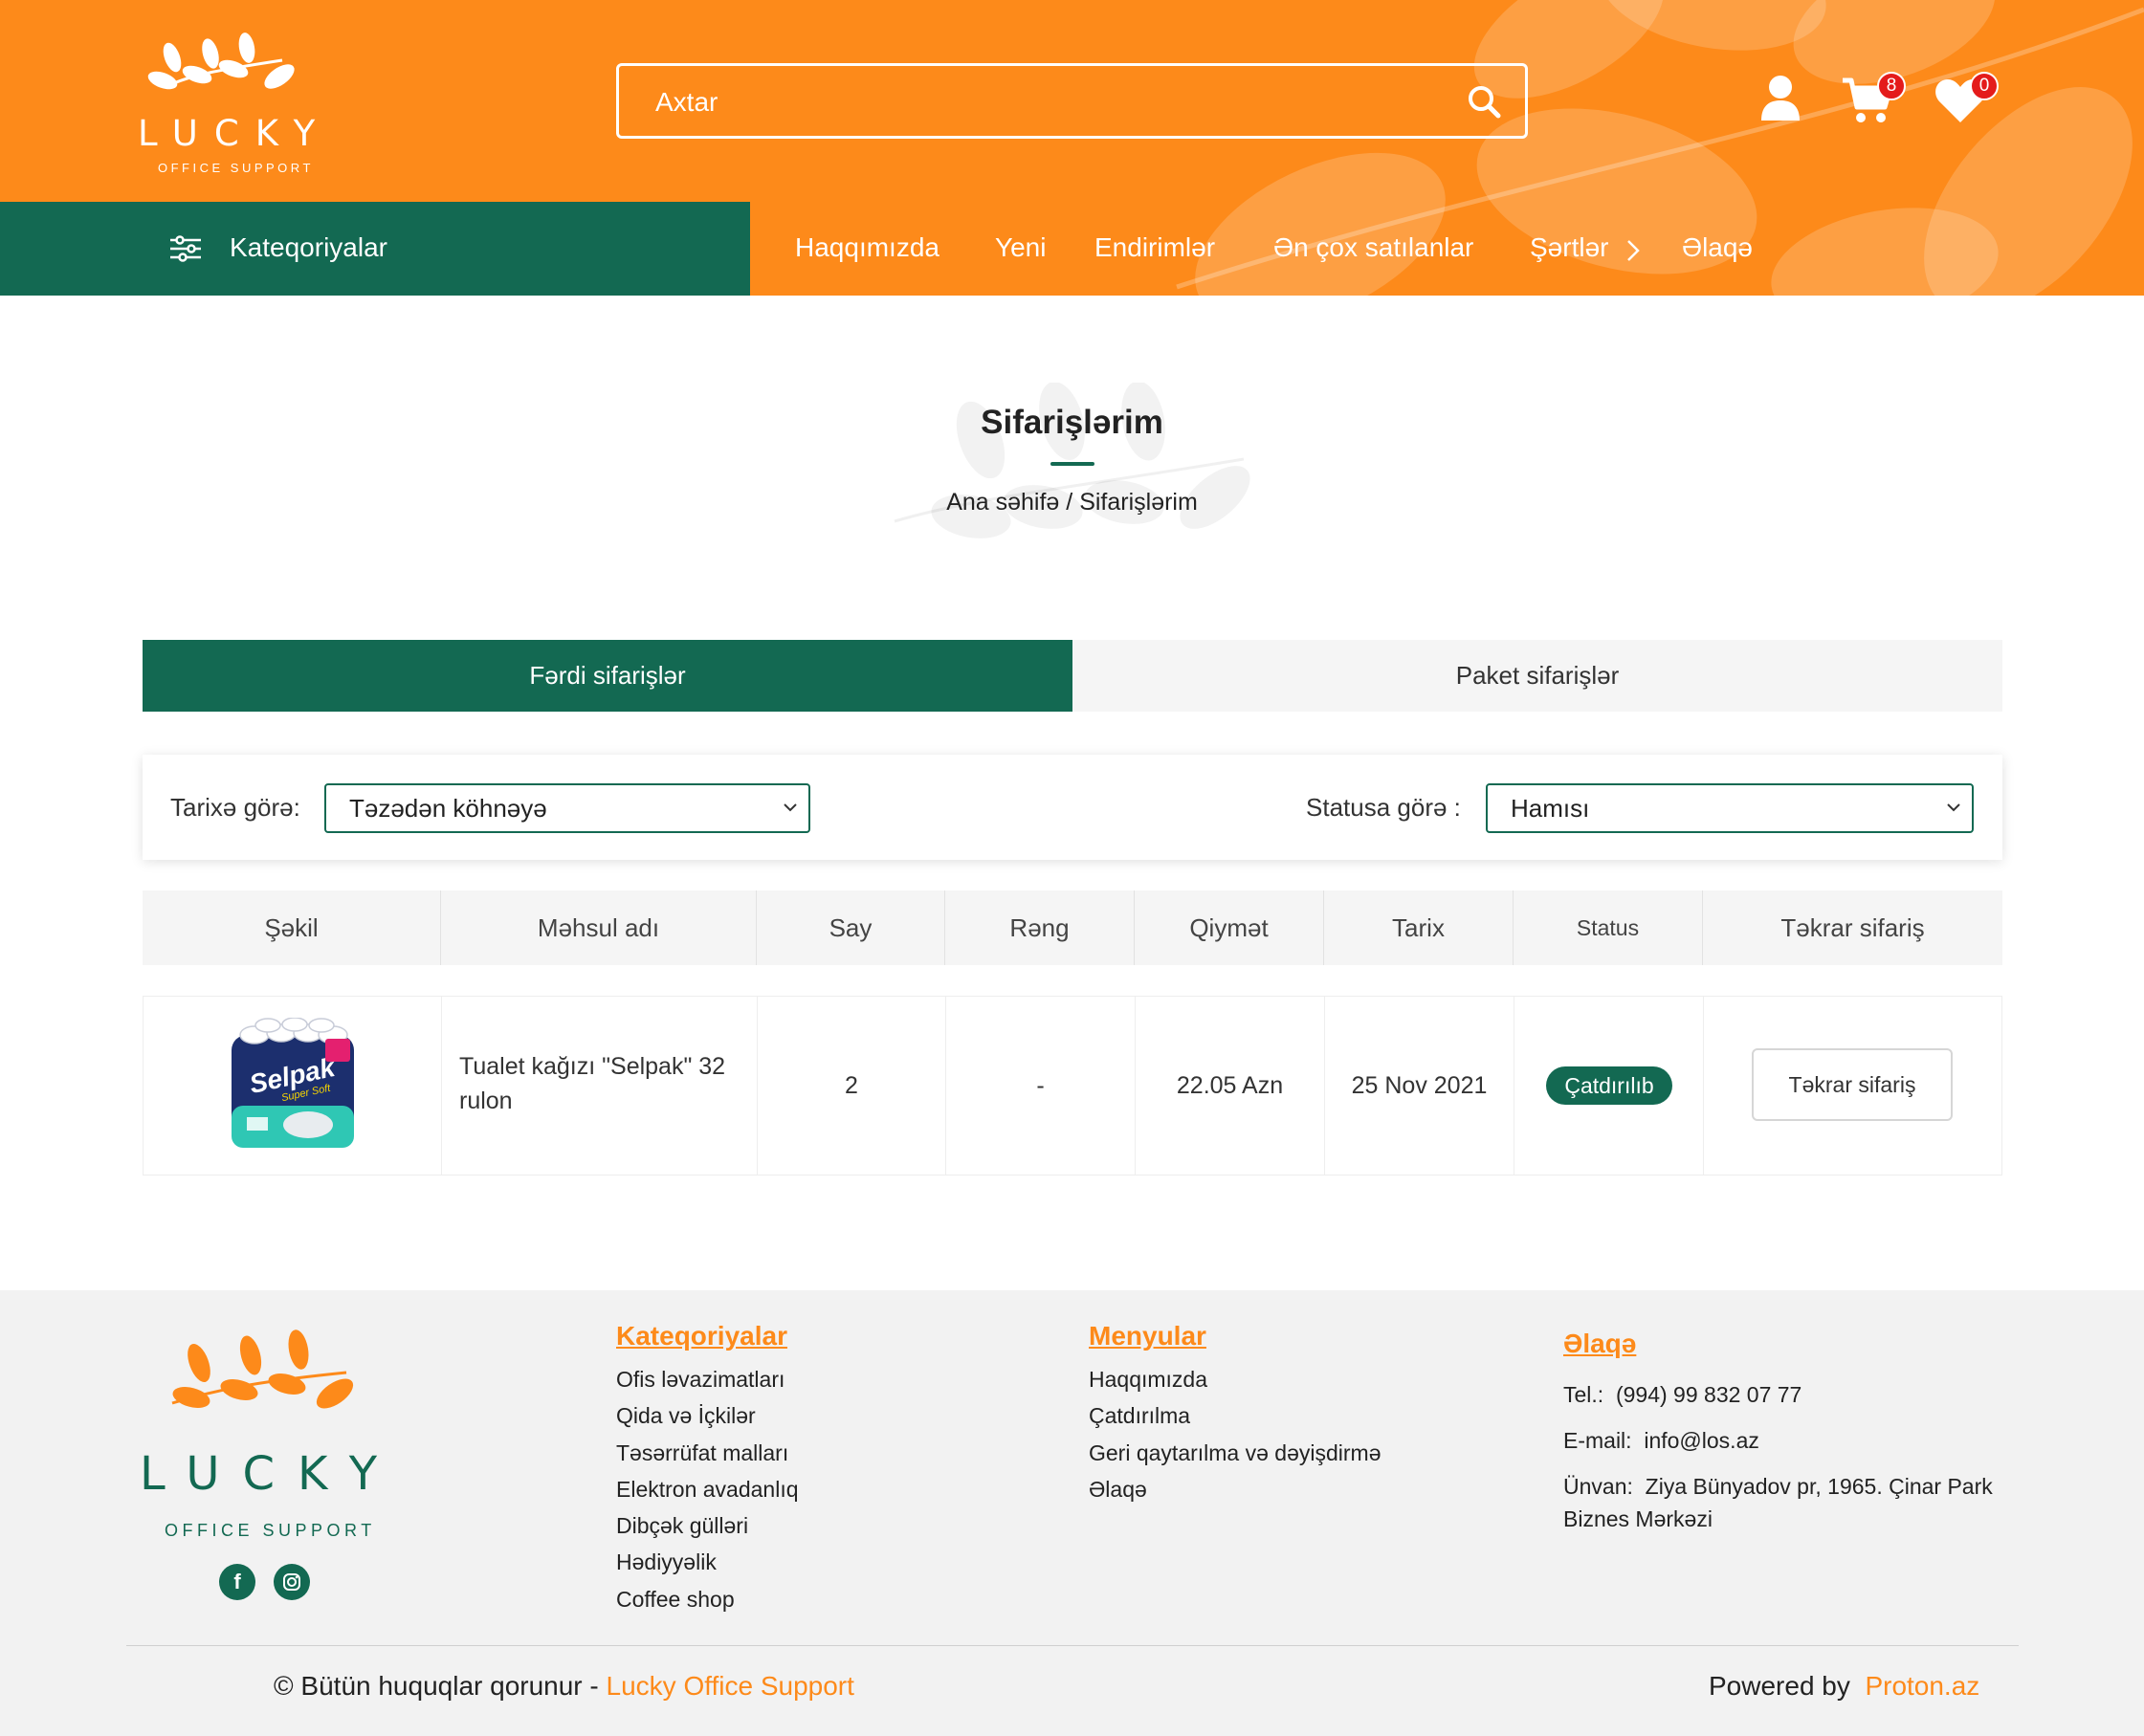  Describe the element at coordinates (1041, 1086) in the screenshot. I see `color-cell: -` at that location.